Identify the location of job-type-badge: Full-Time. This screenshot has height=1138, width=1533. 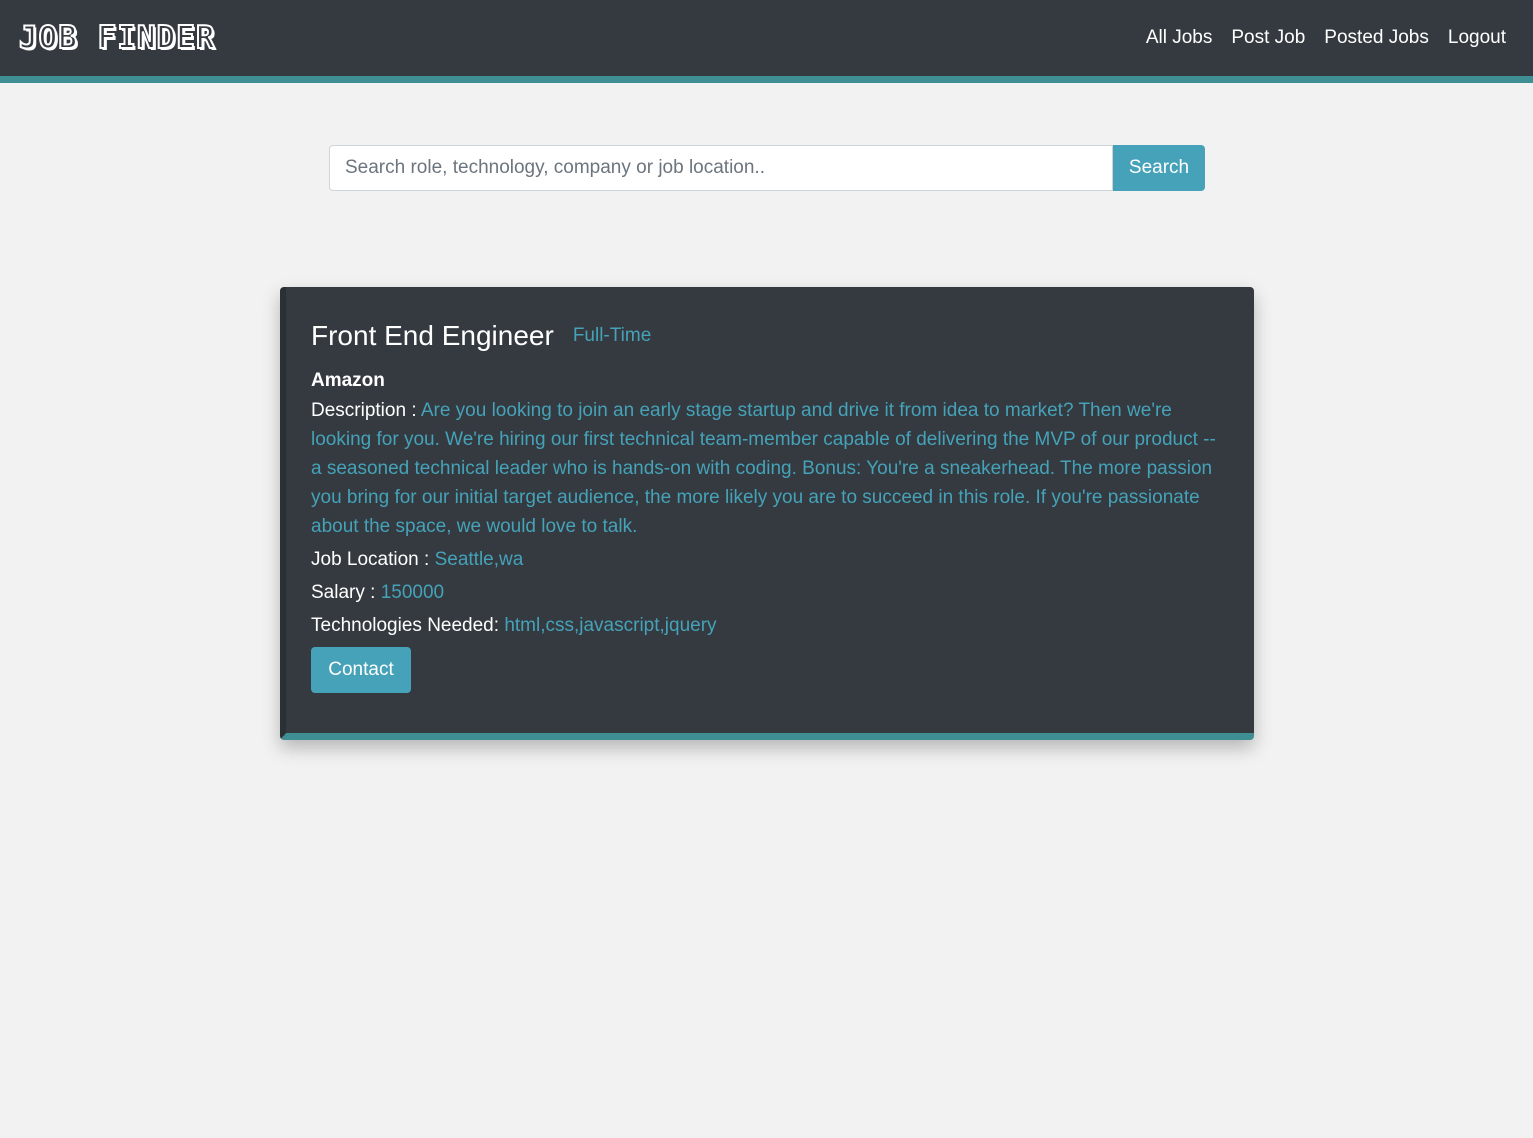
(612, 335).